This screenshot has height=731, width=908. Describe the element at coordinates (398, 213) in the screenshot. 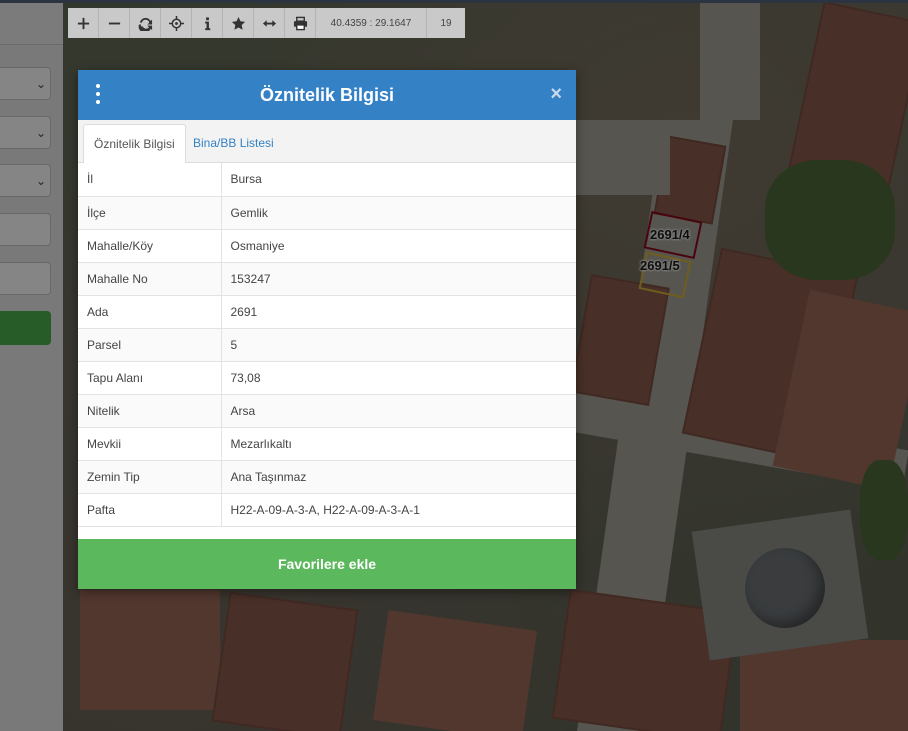

I see `attribute-value: Gemlik` at that location.